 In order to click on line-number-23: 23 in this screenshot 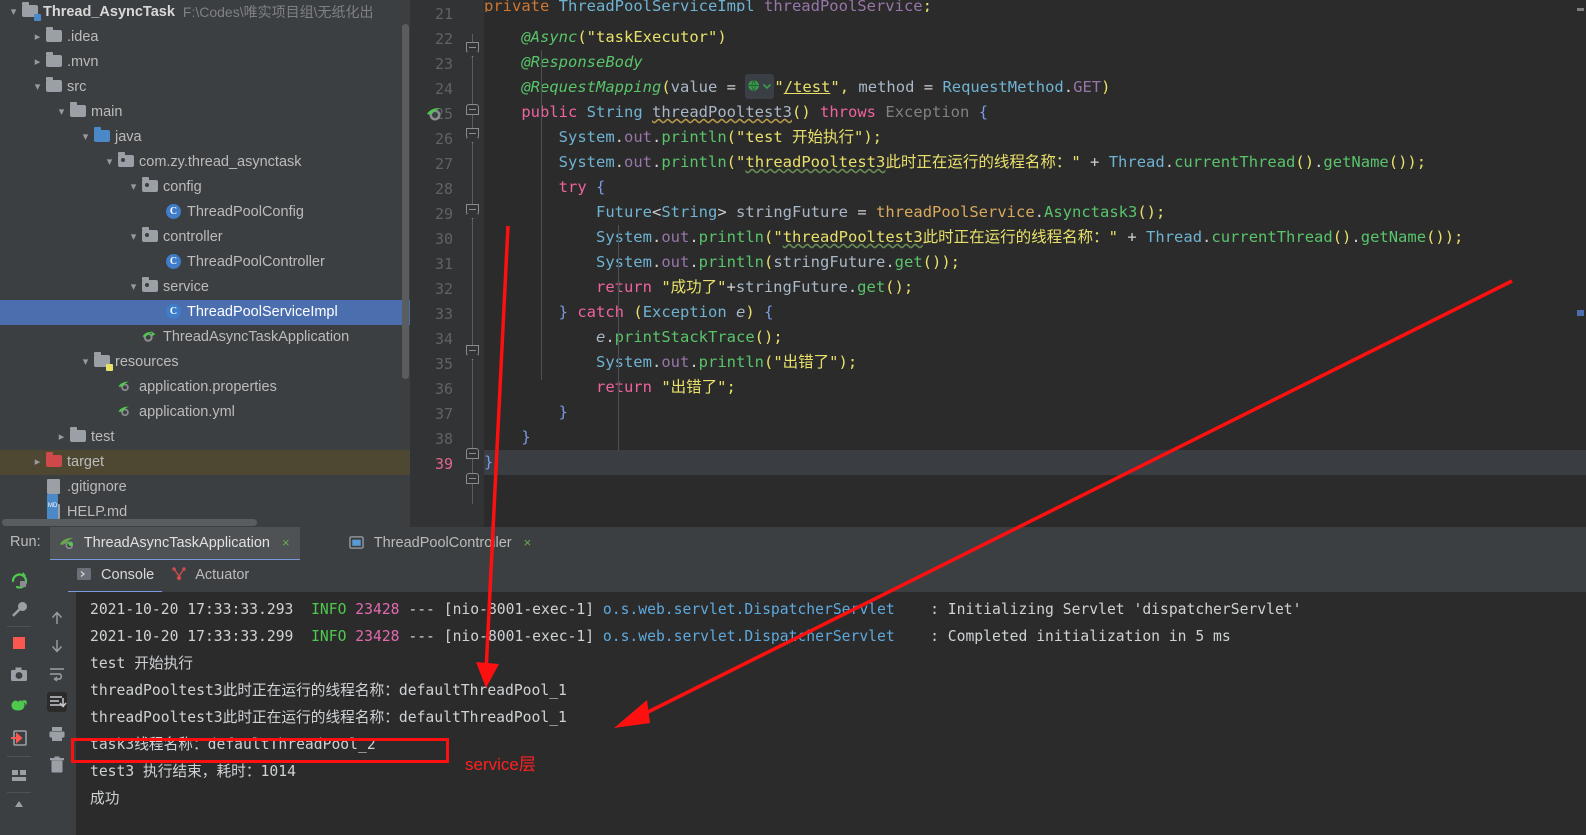, I will do `click(433, 64)`.